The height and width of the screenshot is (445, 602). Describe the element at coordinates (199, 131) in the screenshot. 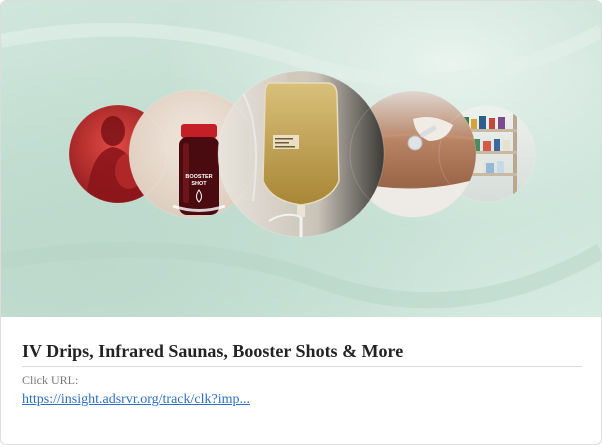

I see `bottle-cap` at that location.